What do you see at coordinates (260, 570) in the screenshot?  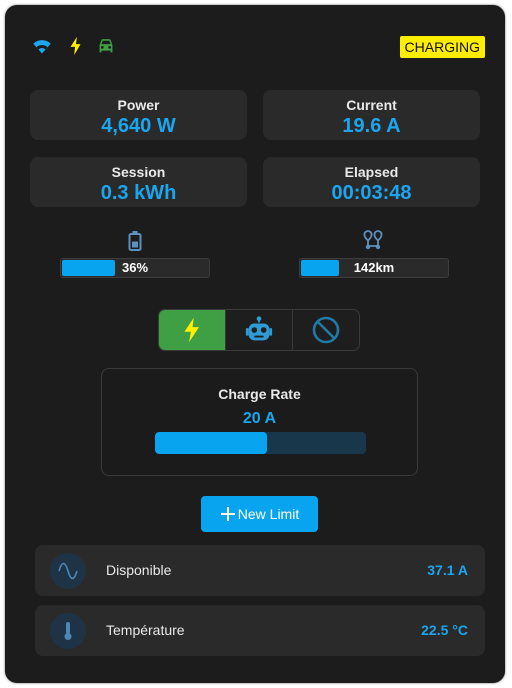 I see `info-row-disponible: Disponible 37.1 A` at bounding box center [260, 570].